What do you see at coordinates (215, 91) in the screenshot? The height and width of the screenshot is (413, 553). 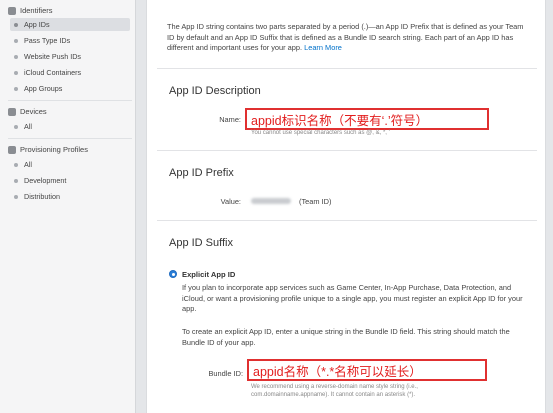 I see `description-title: App ID Description` at bounding box center [215, 91].